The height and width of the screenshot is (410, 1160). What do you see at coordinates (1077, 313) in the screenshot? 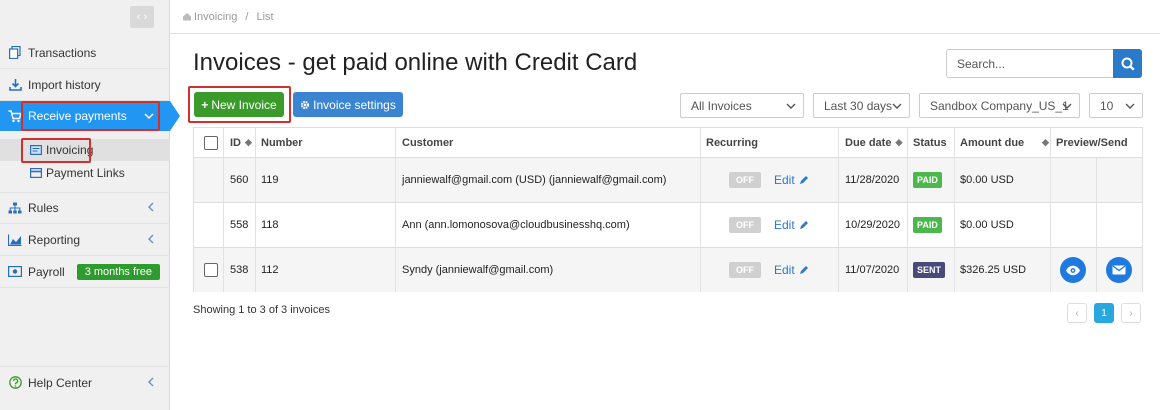
I see `pagination-prev: ‹` at bounding box center [1077, 313].